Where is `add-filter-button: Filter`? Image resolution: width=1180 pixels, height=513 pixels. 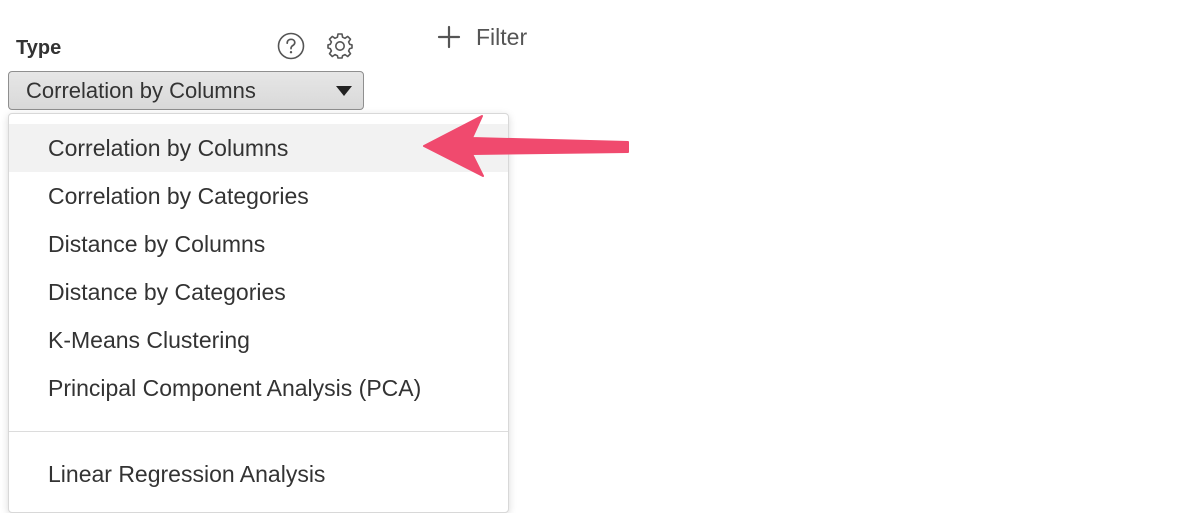
add-filter-button: Filter is located at coordinates (481, 37).